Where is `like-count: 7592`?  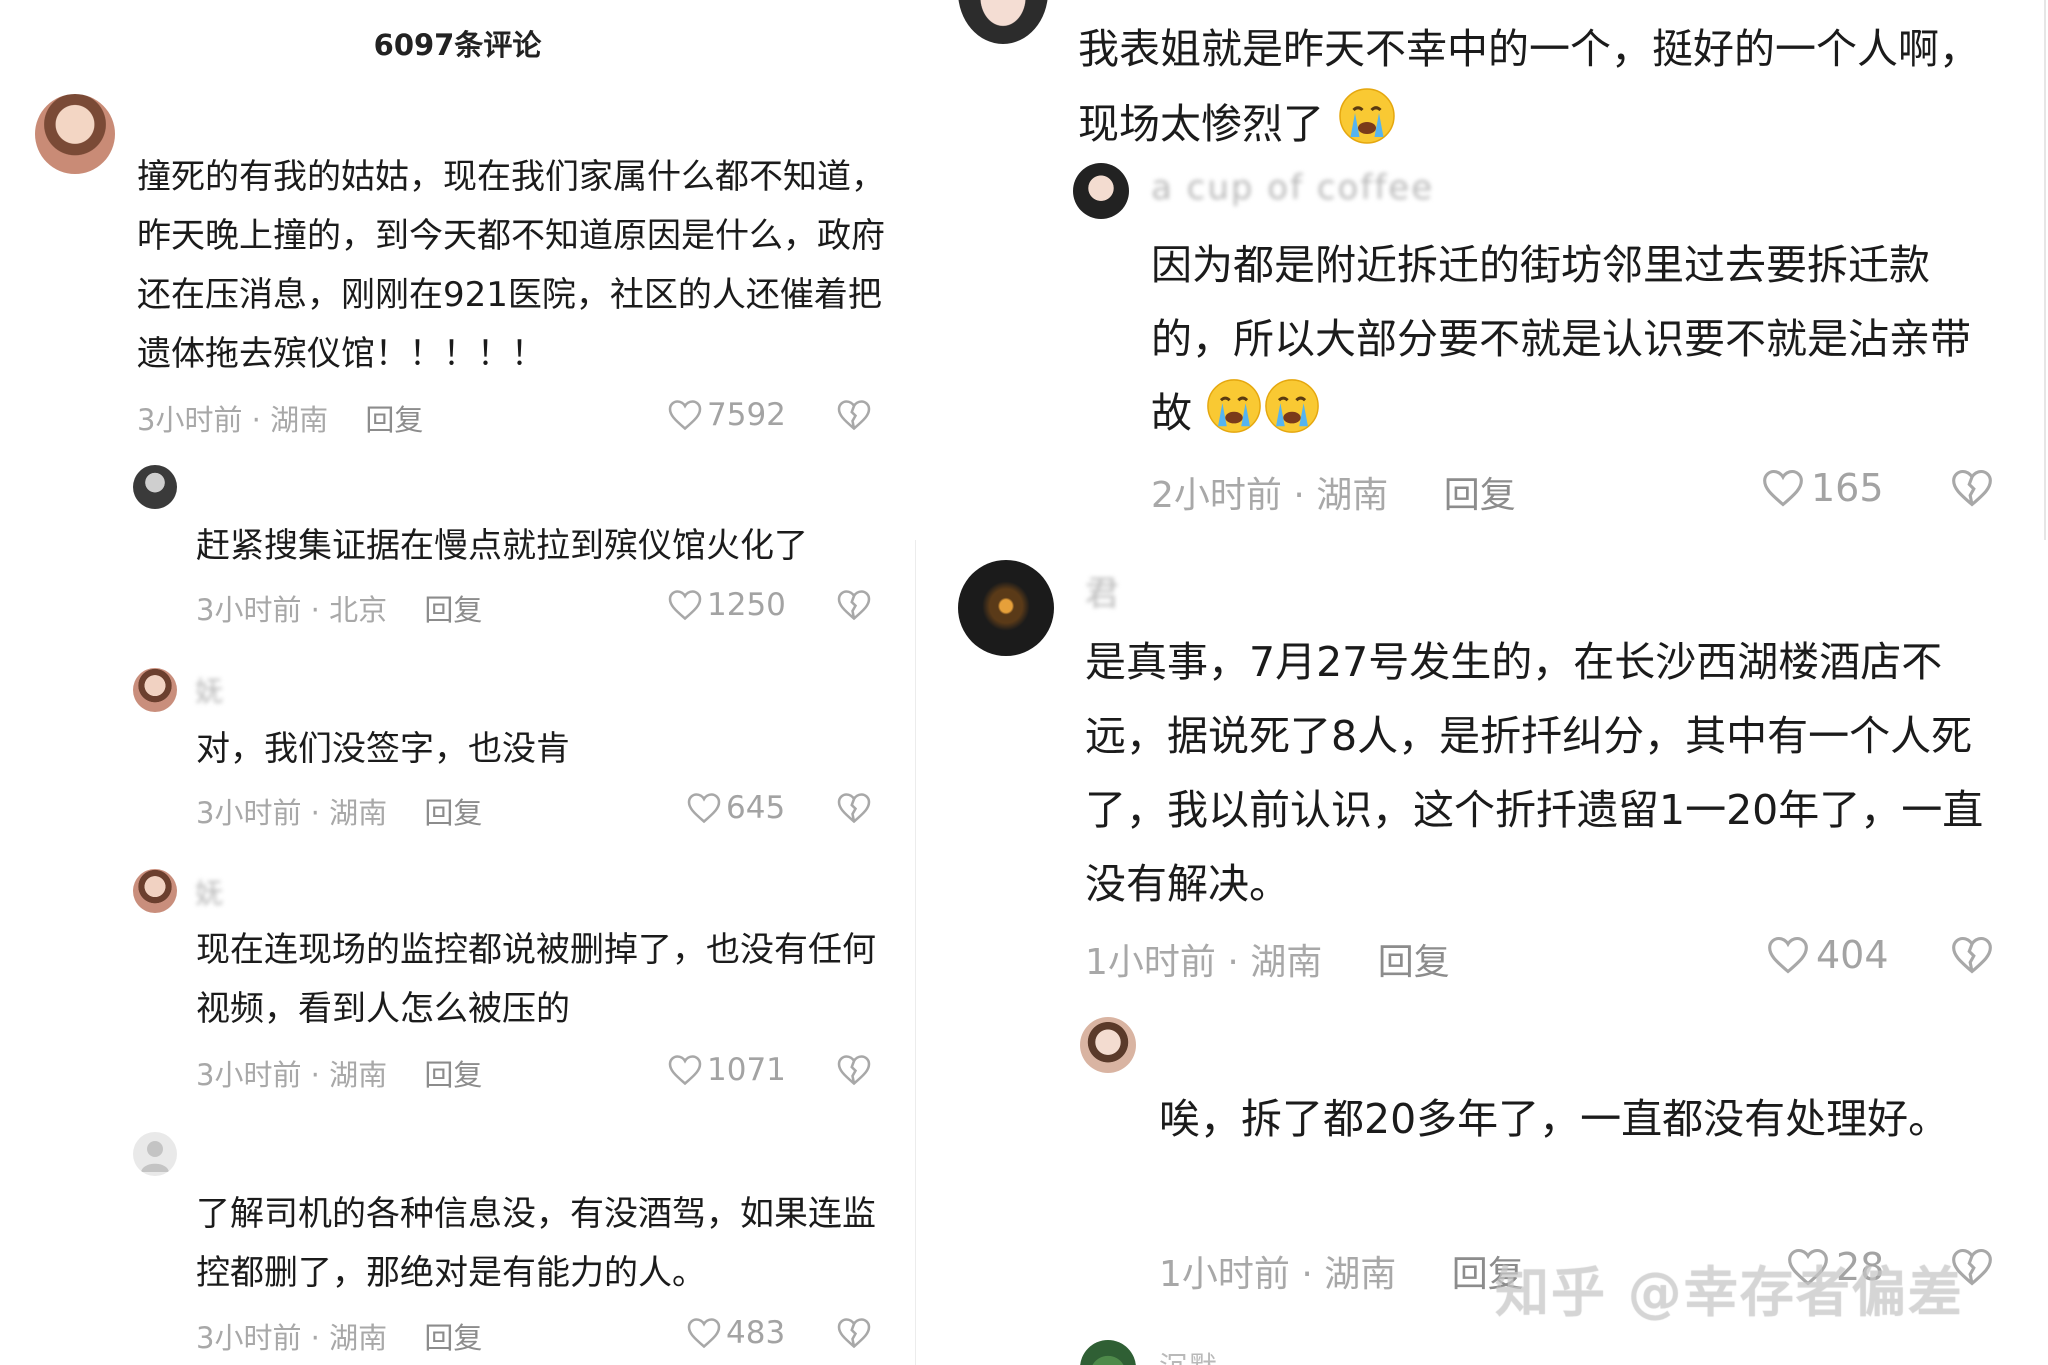
like-count: 7592 is located at coordinates (746, 415).